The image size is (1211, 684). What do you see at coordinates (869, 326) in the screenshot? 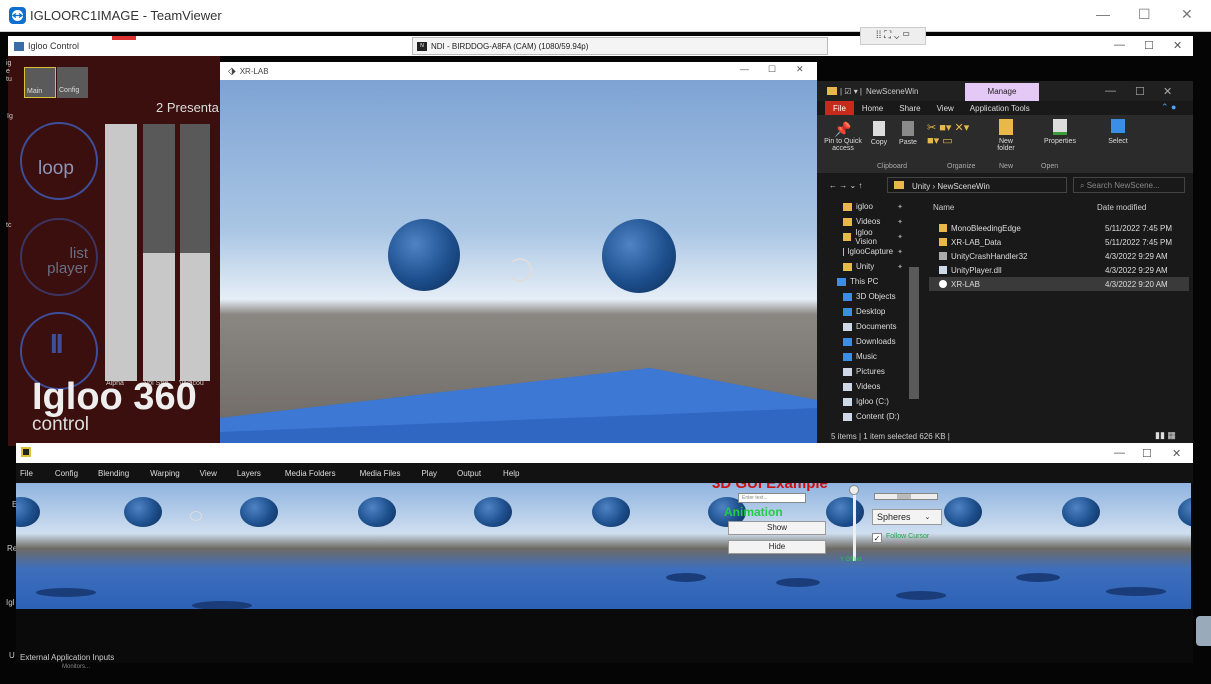
I see `nav-item: Documents` at bounding box center [869, 326].